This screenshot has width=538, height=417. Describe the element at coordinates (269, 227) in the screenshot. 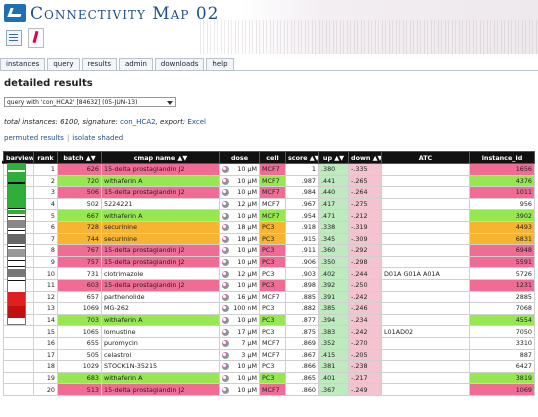

I see `table-row: 6 728 securinine 18 µM PC3.918.338 -.319 4493` at that location.